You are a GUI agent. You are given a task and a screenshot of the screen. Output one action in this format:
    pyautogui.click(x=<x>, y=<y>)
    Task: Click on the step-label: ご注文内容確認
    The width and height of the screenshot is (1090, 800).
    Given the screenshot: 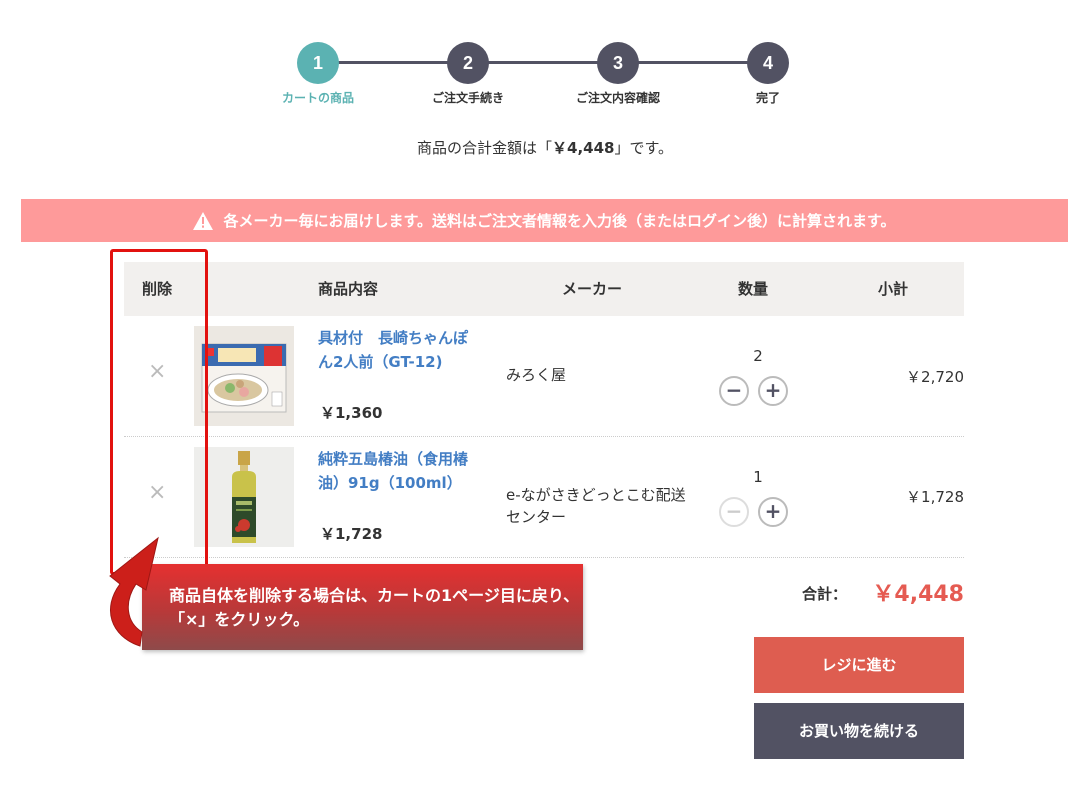 What is the action you would take?
    pyautogui.click(x=617, y=98)
    